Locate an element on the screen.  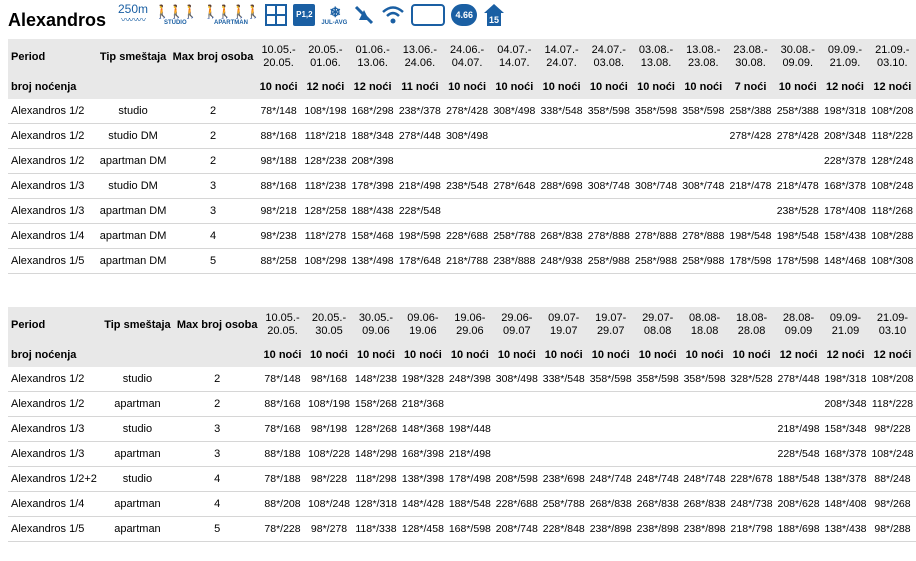
rate-cell: 128*/318 is located at coordinates (376, 504).